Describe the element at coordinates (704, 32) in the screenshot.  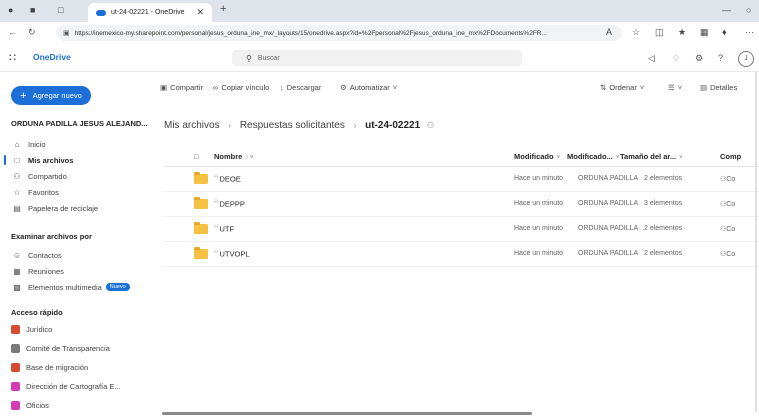
I see `collections-icon: ▦` at that location.